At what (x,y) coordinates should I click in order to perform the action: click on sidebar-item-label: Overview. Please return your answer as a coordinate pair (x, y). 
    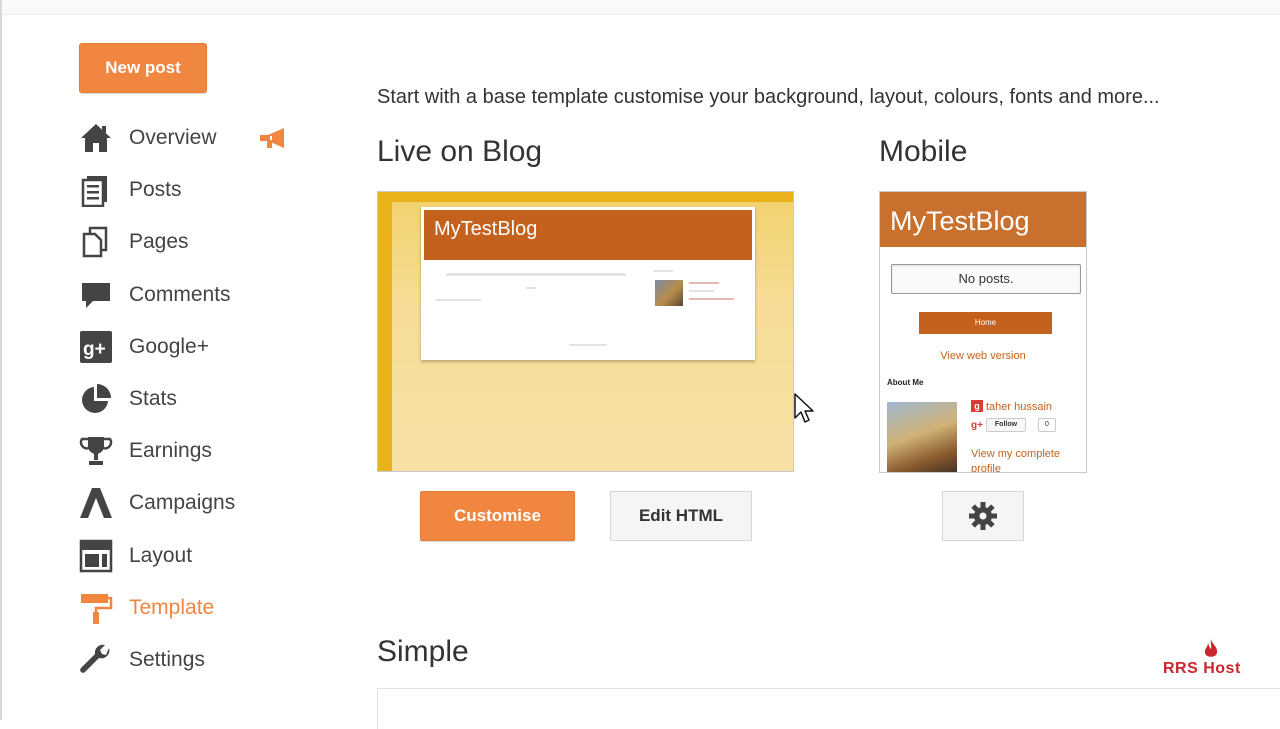
    Looking at the image, I should click on (173, 138).